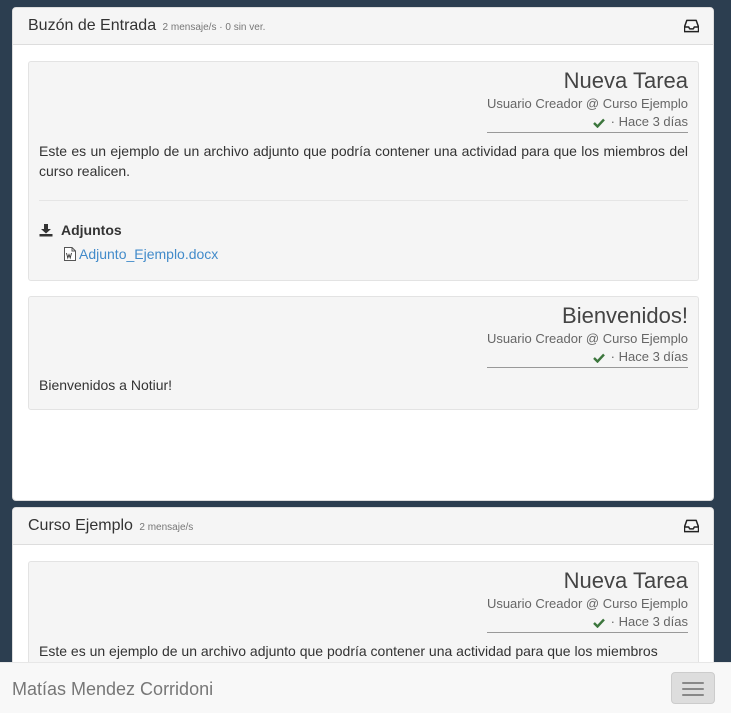  I want to click on course-title: Curso Ejemplo, so click(80, 525).